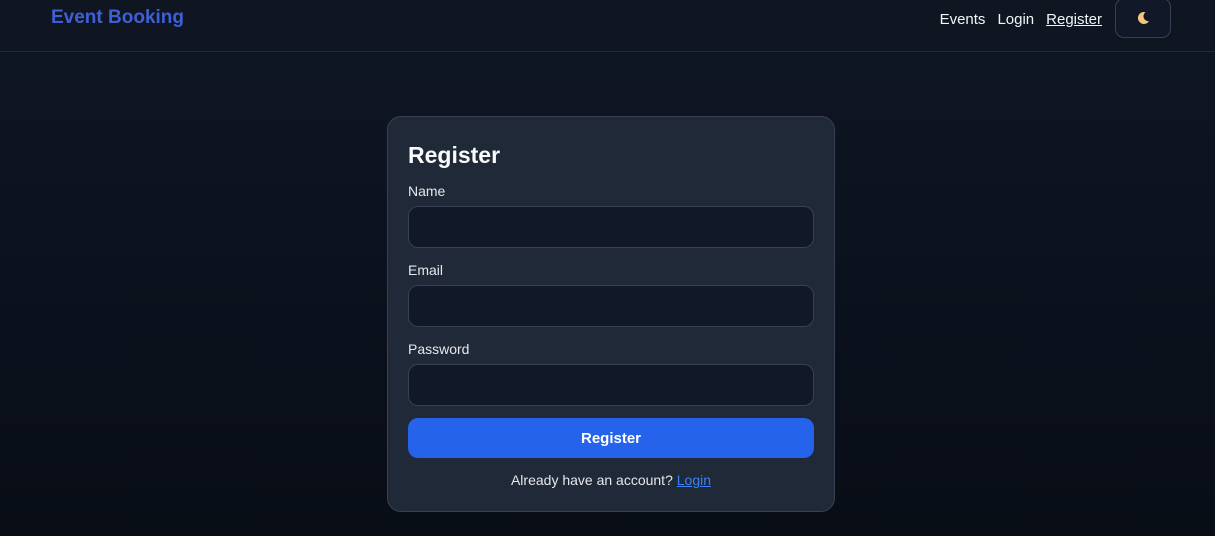 The image size is (1215, 536). What do you see at coordinates (963, 19) in the screenshot?
I see `nav-link-events: Events` at bounding box center [963, 19].